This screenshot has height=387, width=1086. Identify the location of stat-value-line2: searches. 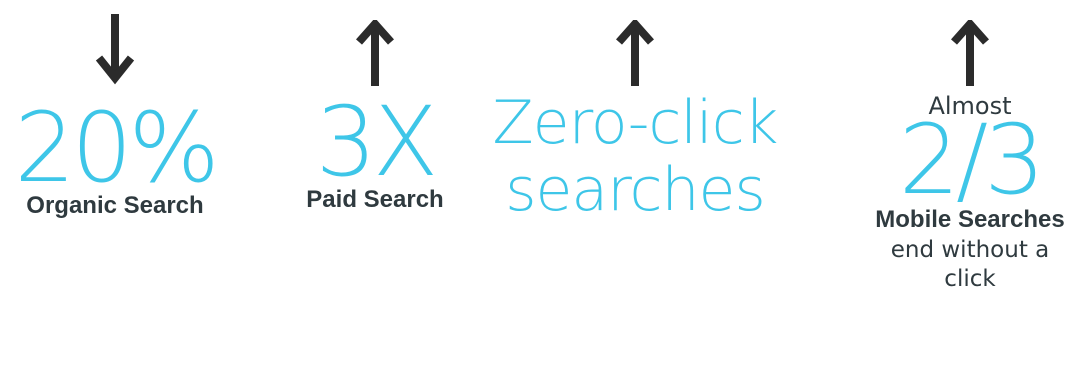
(635, 189).